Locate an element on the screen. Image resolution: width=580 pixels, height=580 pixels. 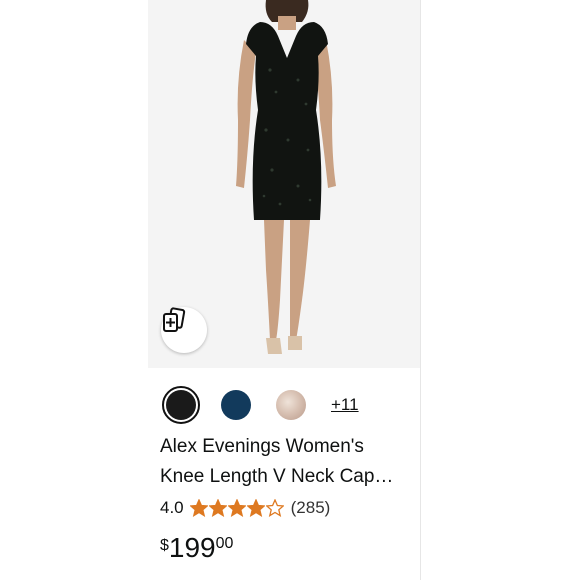
price: $ 199 00 is located at coordinates (196, 548).